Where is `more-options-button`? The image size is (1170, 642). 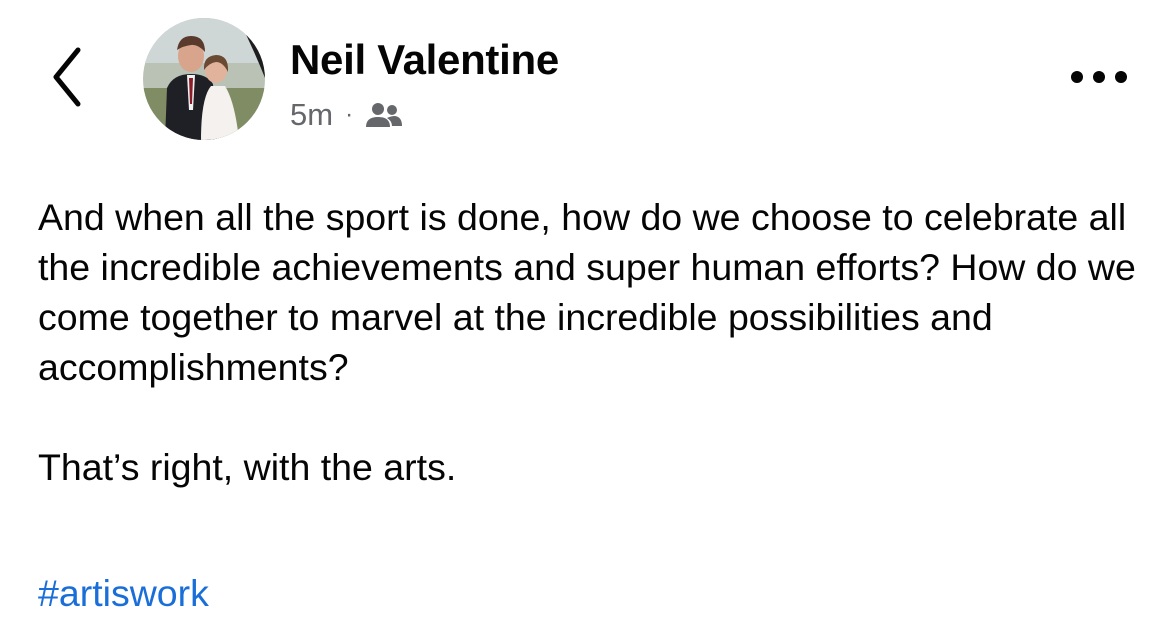 more-options-button is located at coordinates (1099, 77).